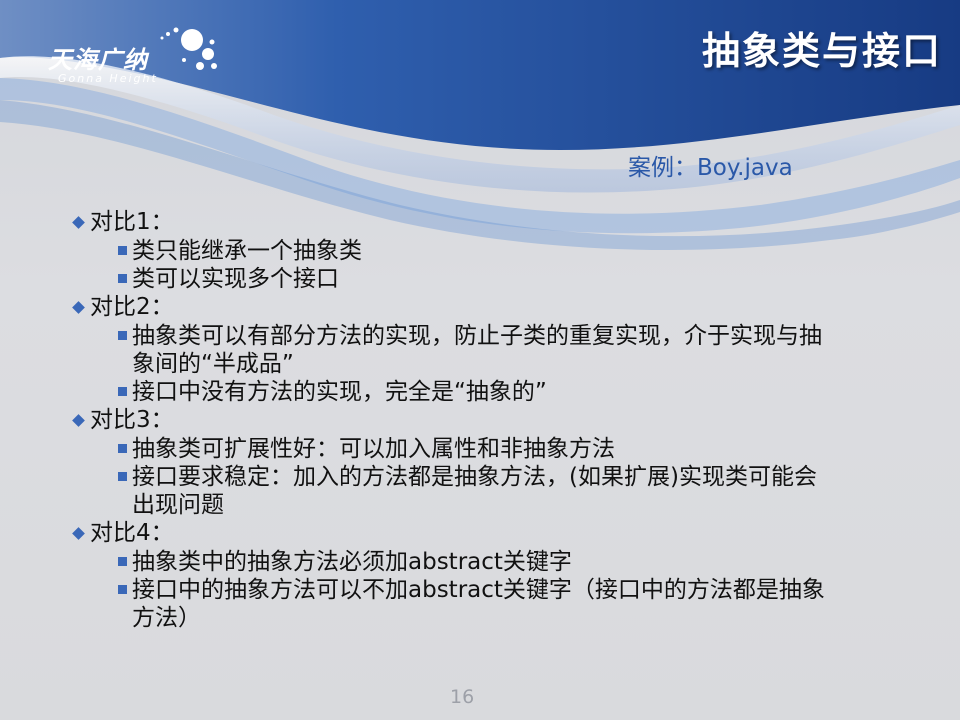 The height and width of the screenshot is (720, 960). What do you see at coordinates (108, 78) in the screenshot?
I see `logo-name-en: Gonna Height` at bounding box center [108, 78].